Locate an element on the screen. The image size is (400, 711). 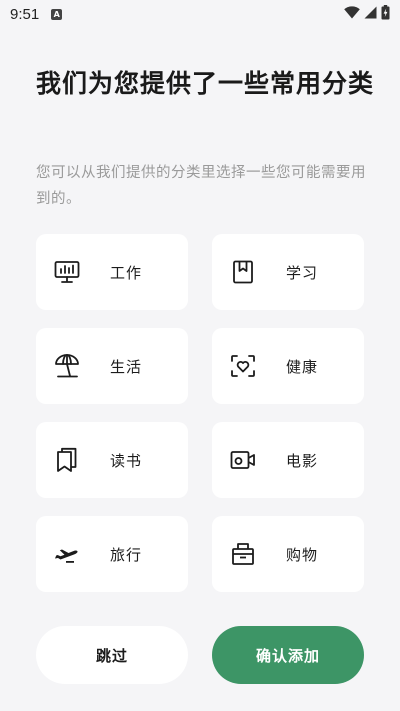
shopping-bag-icon is located at coordinates (243, 554).